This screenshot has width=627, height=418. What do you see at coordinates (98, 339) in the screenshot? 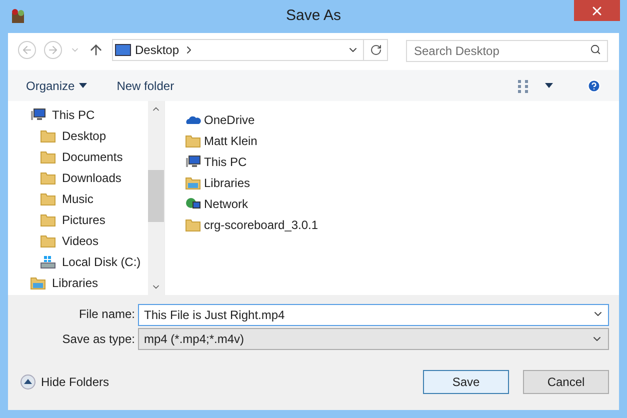
I see `save-type-label: Save as type:` at bounding box center [98, 339].